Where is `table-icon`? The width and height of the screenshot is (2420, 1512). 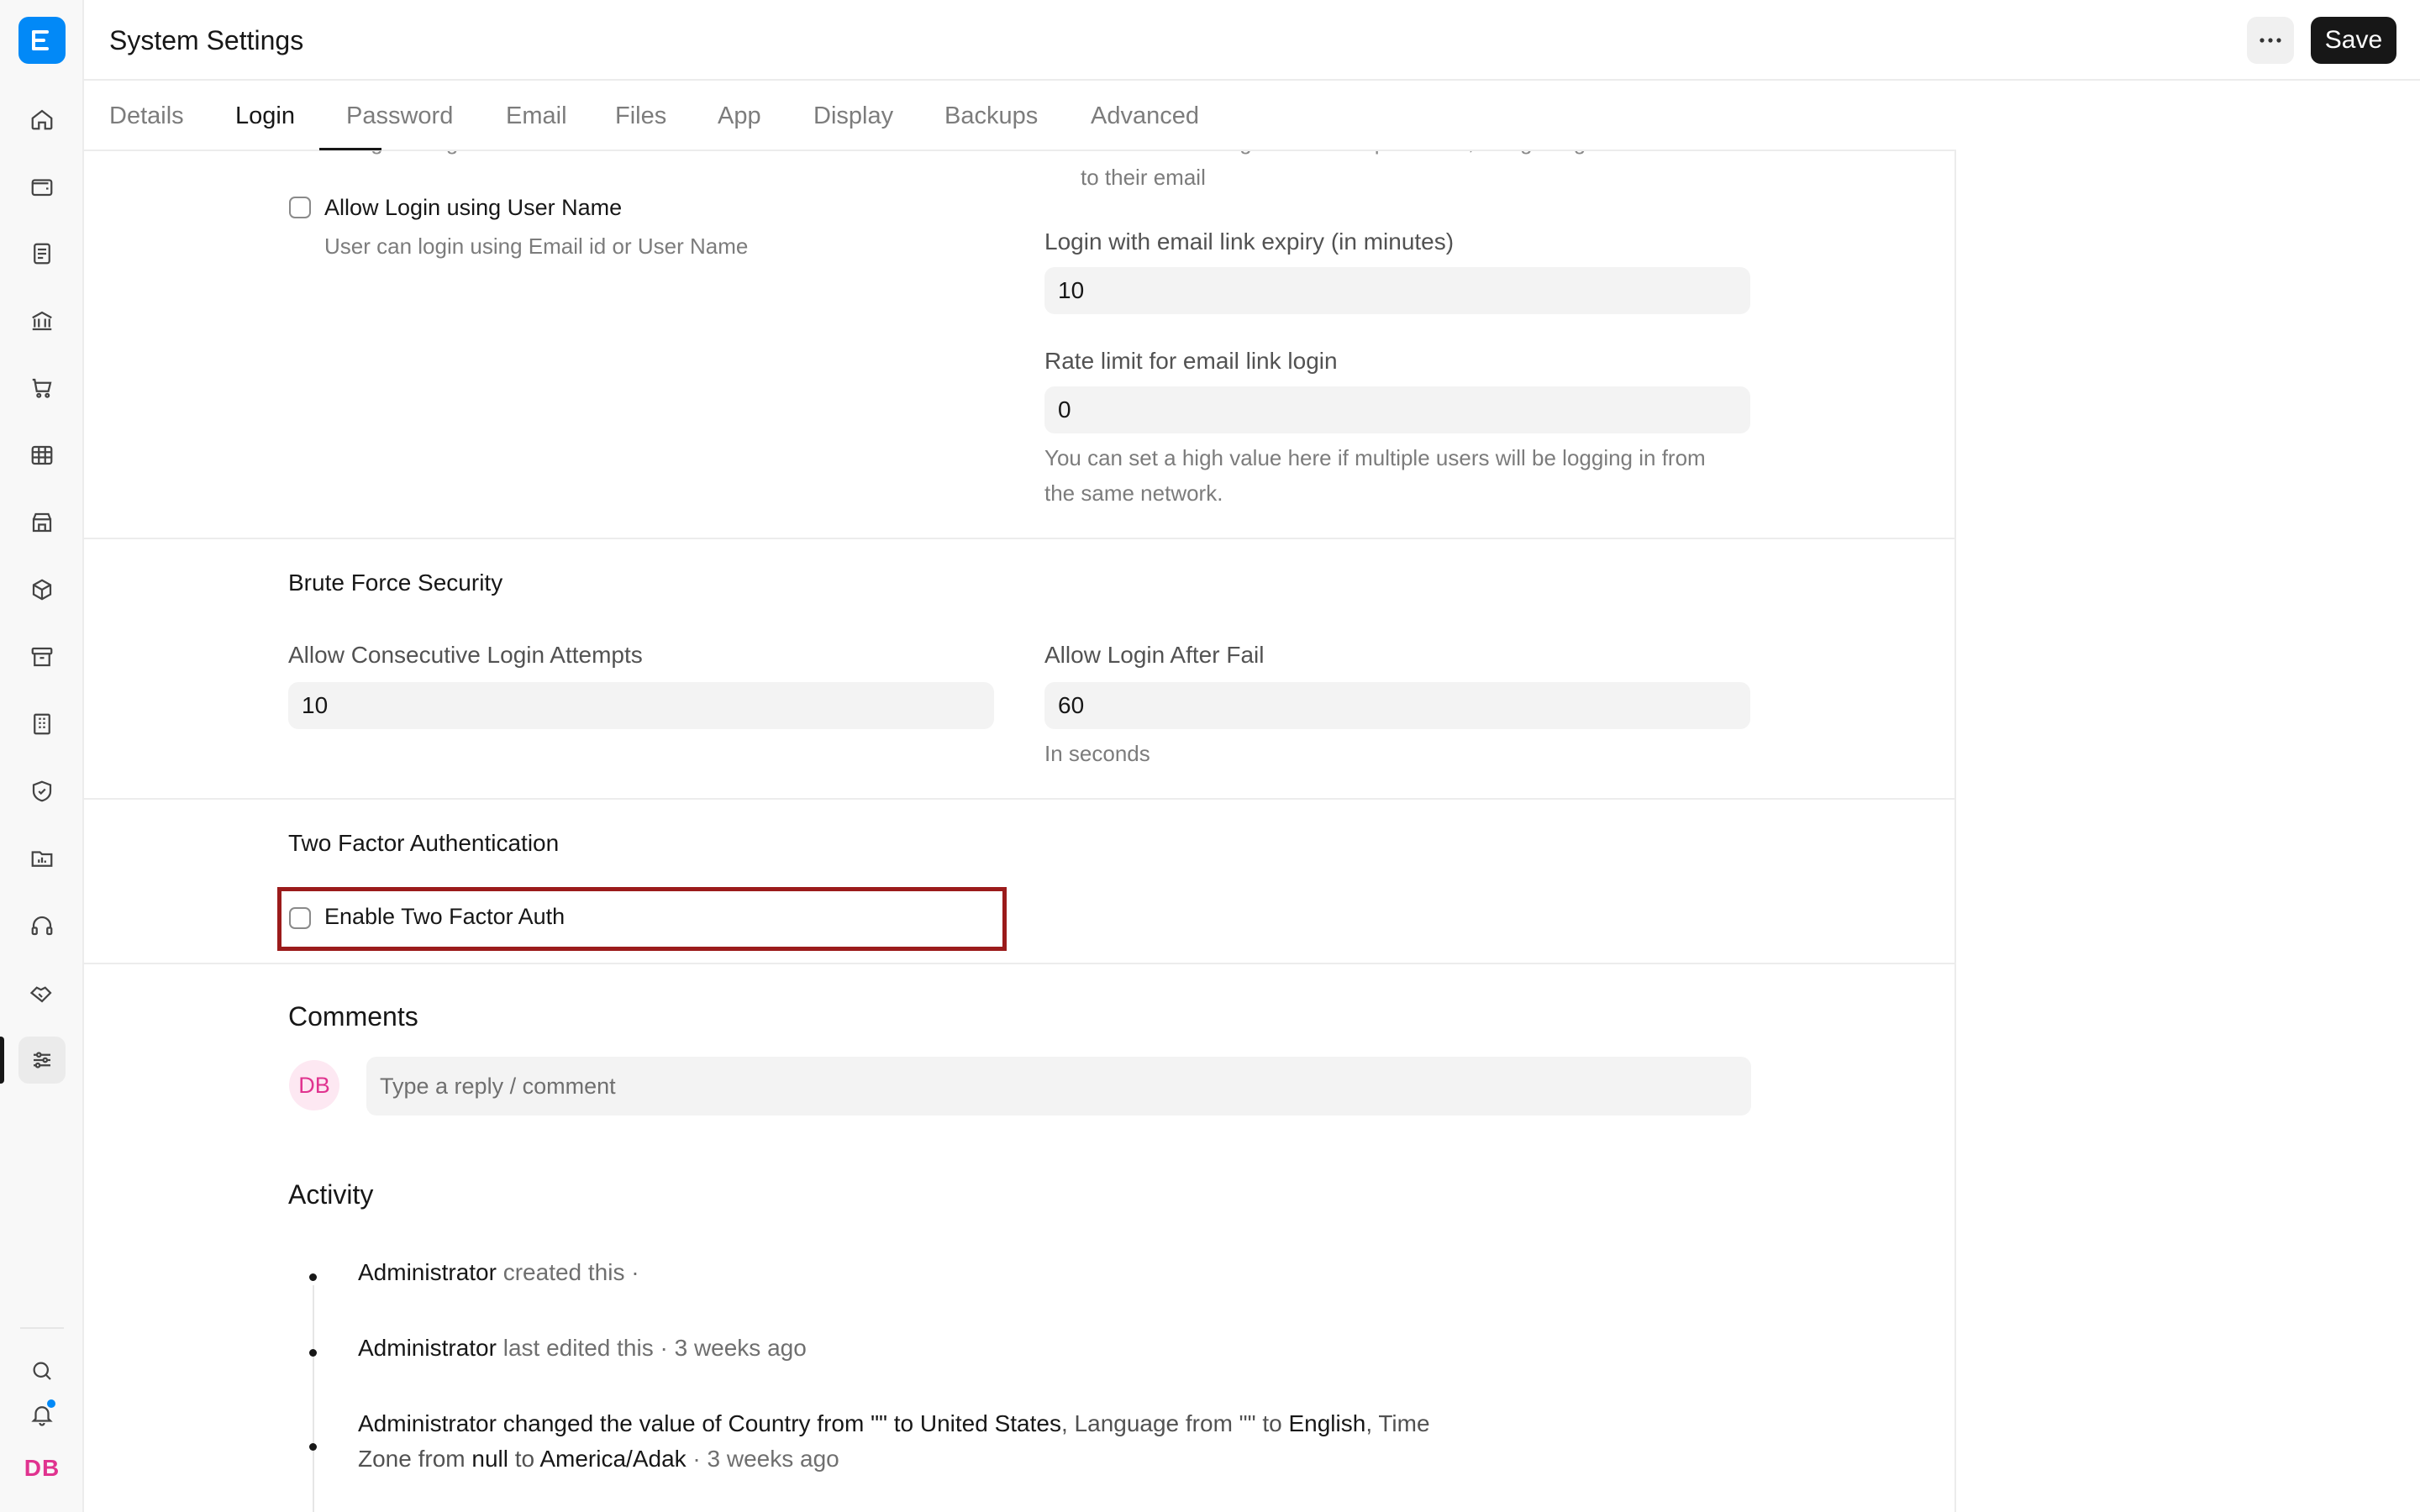
table-icon is located at coordinates (42, 455).